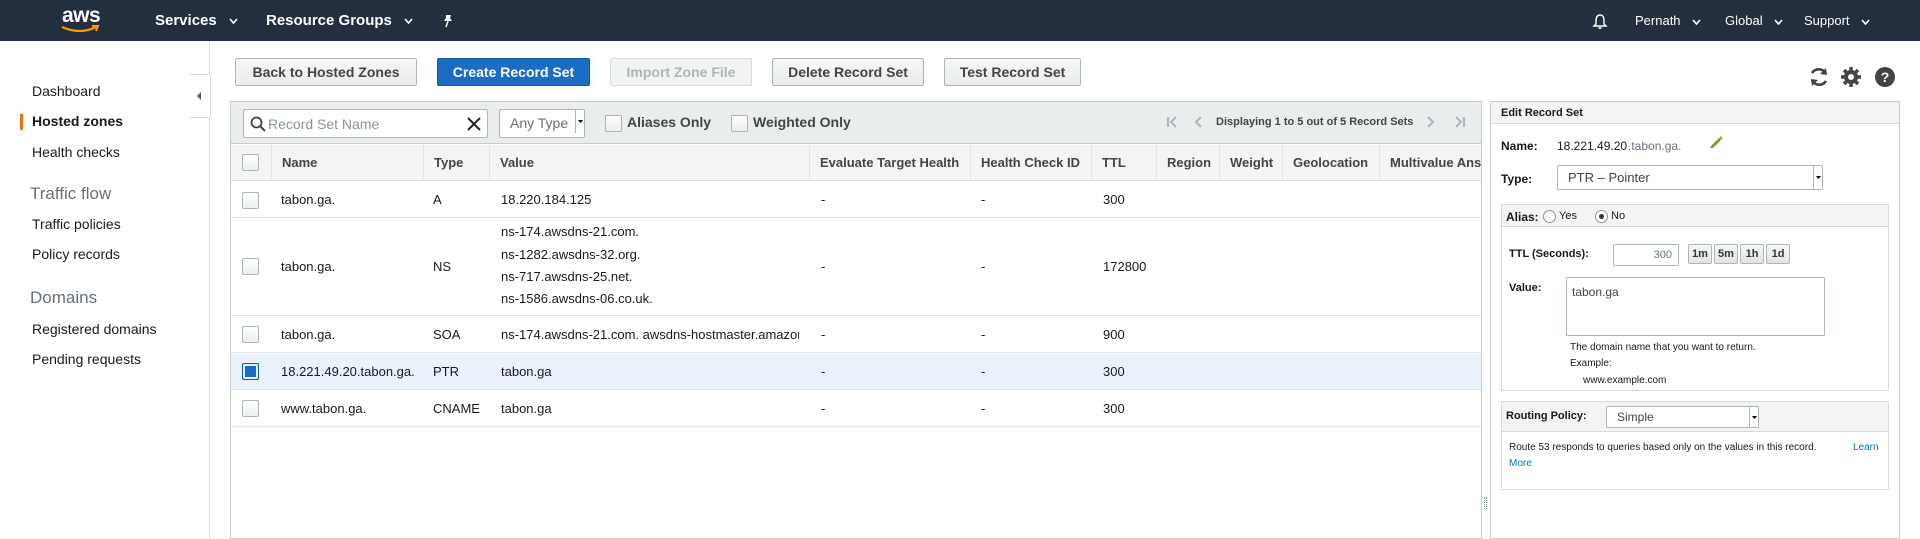 This screenshot has width=1920, height=539. I want to click on value-textarea: tabon.ga, so click(1695, 306).